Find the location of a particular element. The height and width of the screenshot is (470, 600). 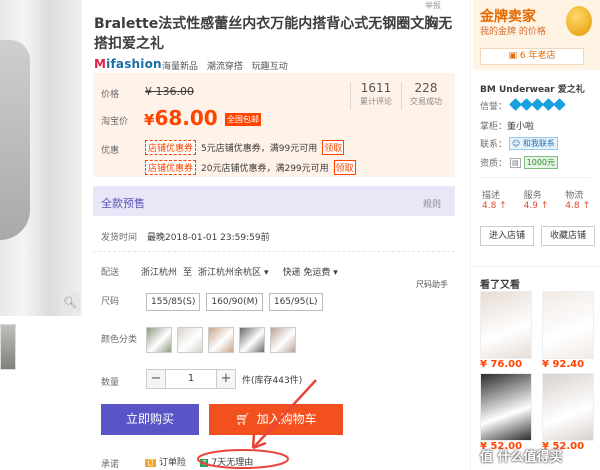

contact-row: 联系： ☺ 和我联系 is located at coordinates (519, 143).